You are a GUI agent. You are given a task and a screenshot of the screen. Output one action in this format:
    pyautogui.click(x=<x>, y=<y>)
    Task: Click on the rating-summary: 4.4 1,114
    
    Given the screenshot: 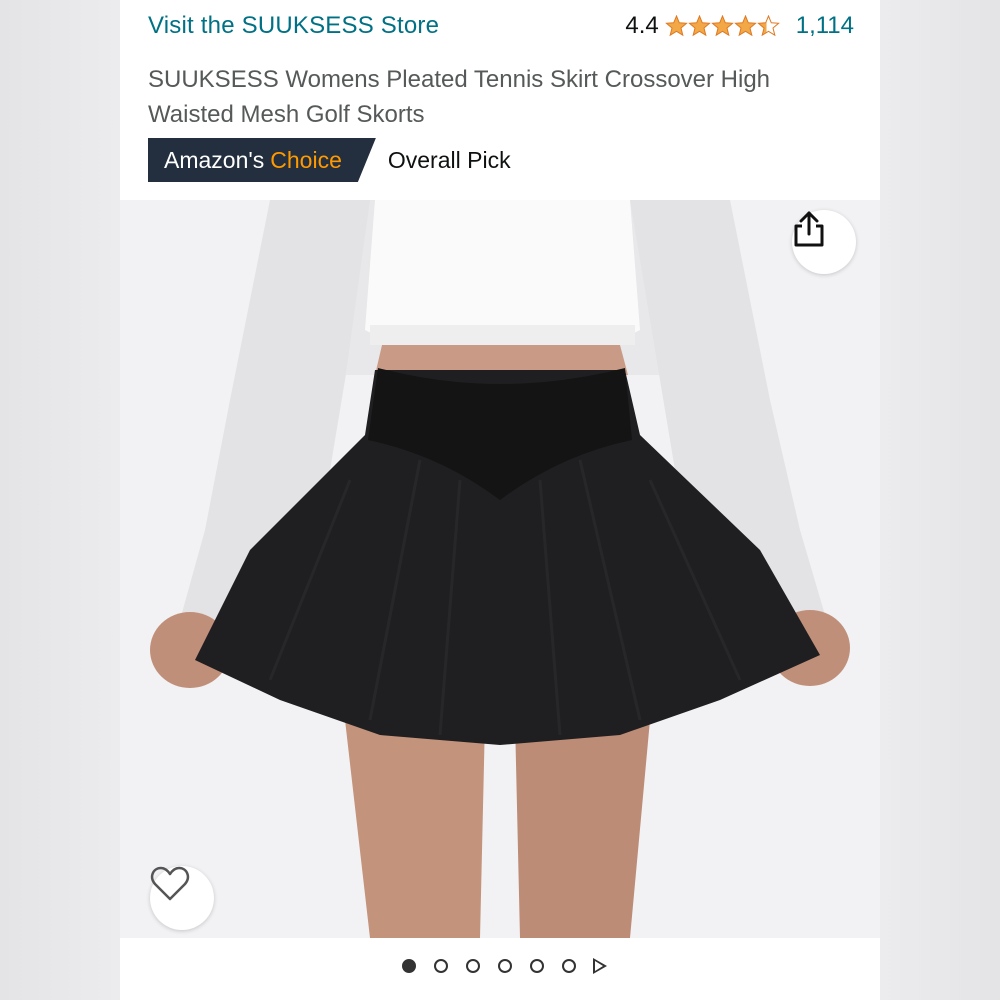 What is the action you would take?
    pyautogui.click(x=739, y=26)
    